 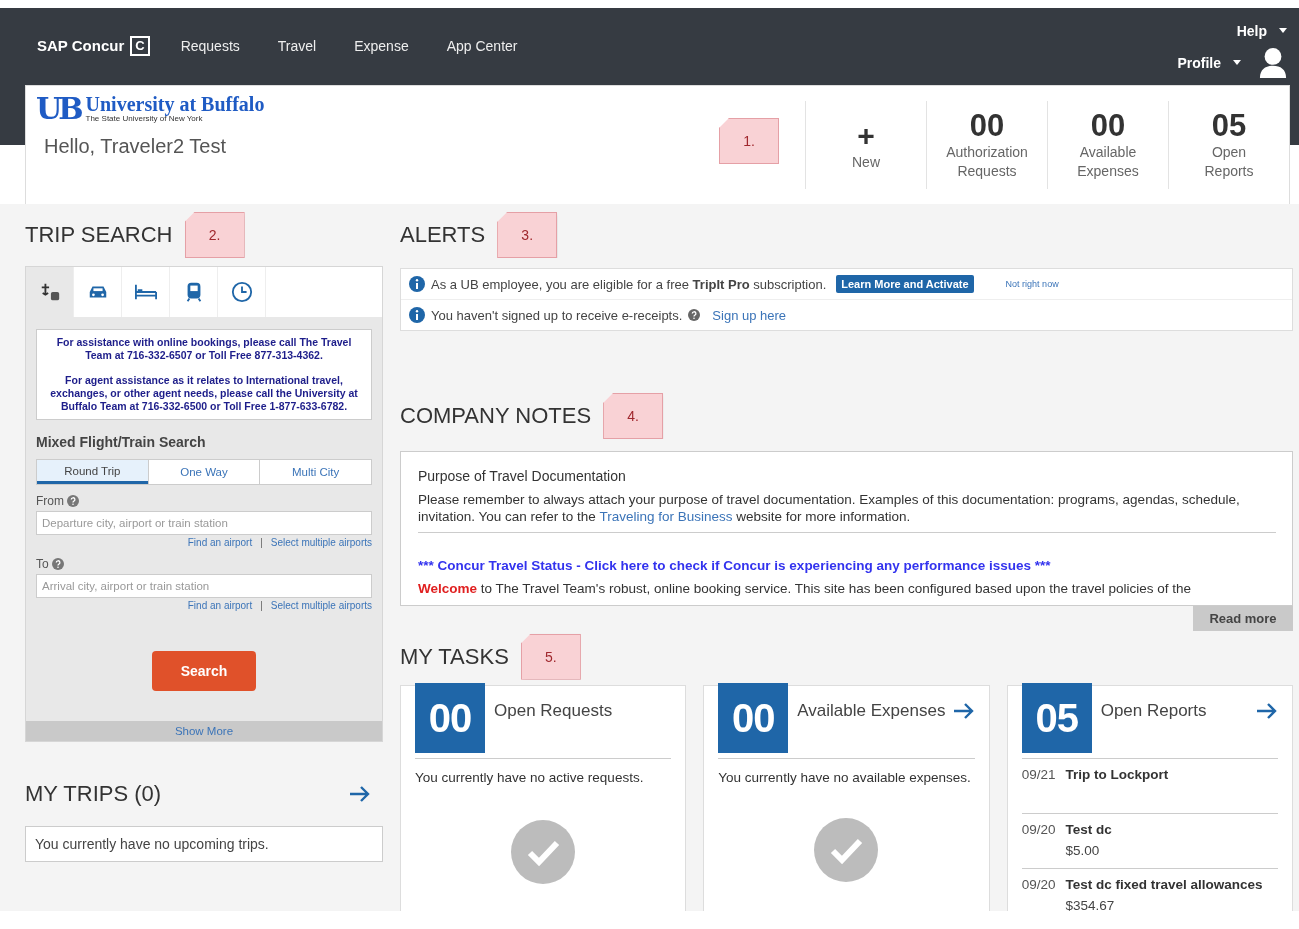 I want to click on sticky-note: 5., so click(x=550, y=656).